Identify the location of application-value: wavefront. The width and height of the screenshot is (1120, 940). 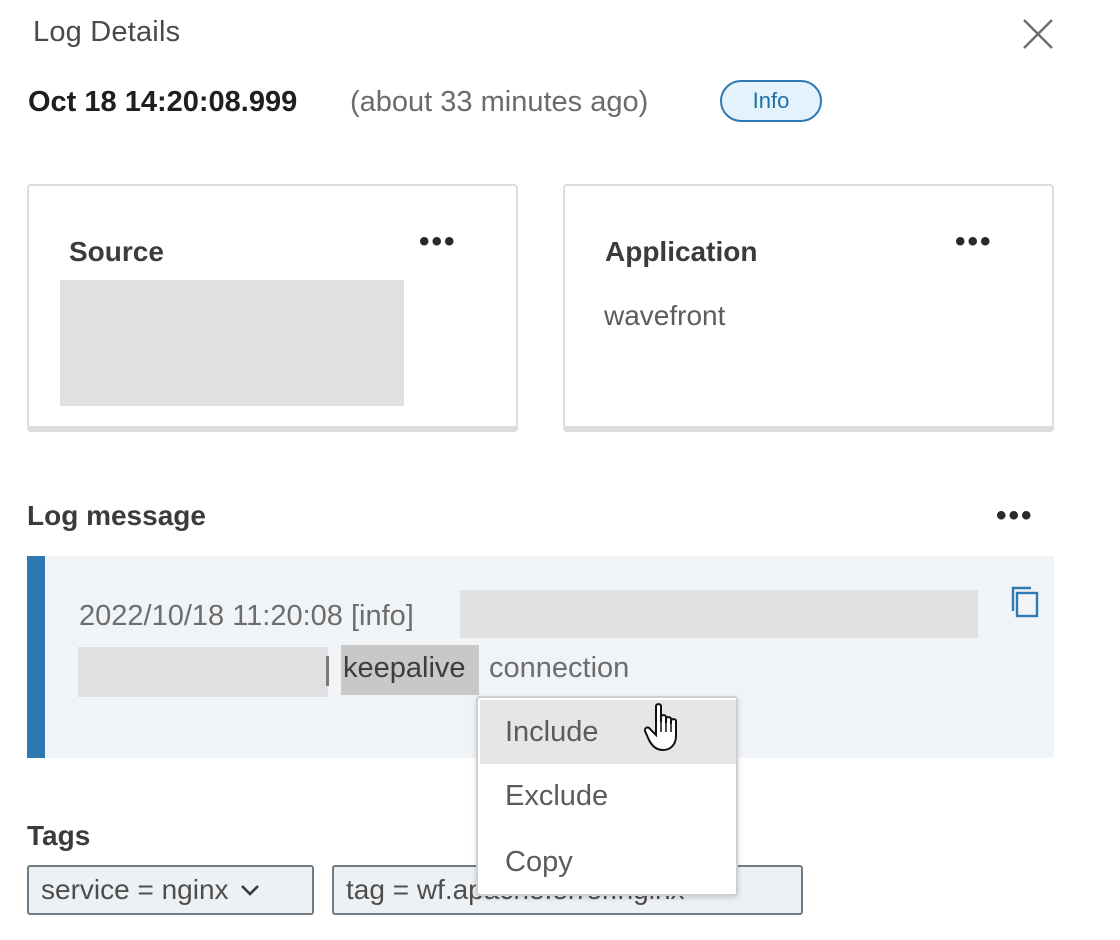
(665, 315).